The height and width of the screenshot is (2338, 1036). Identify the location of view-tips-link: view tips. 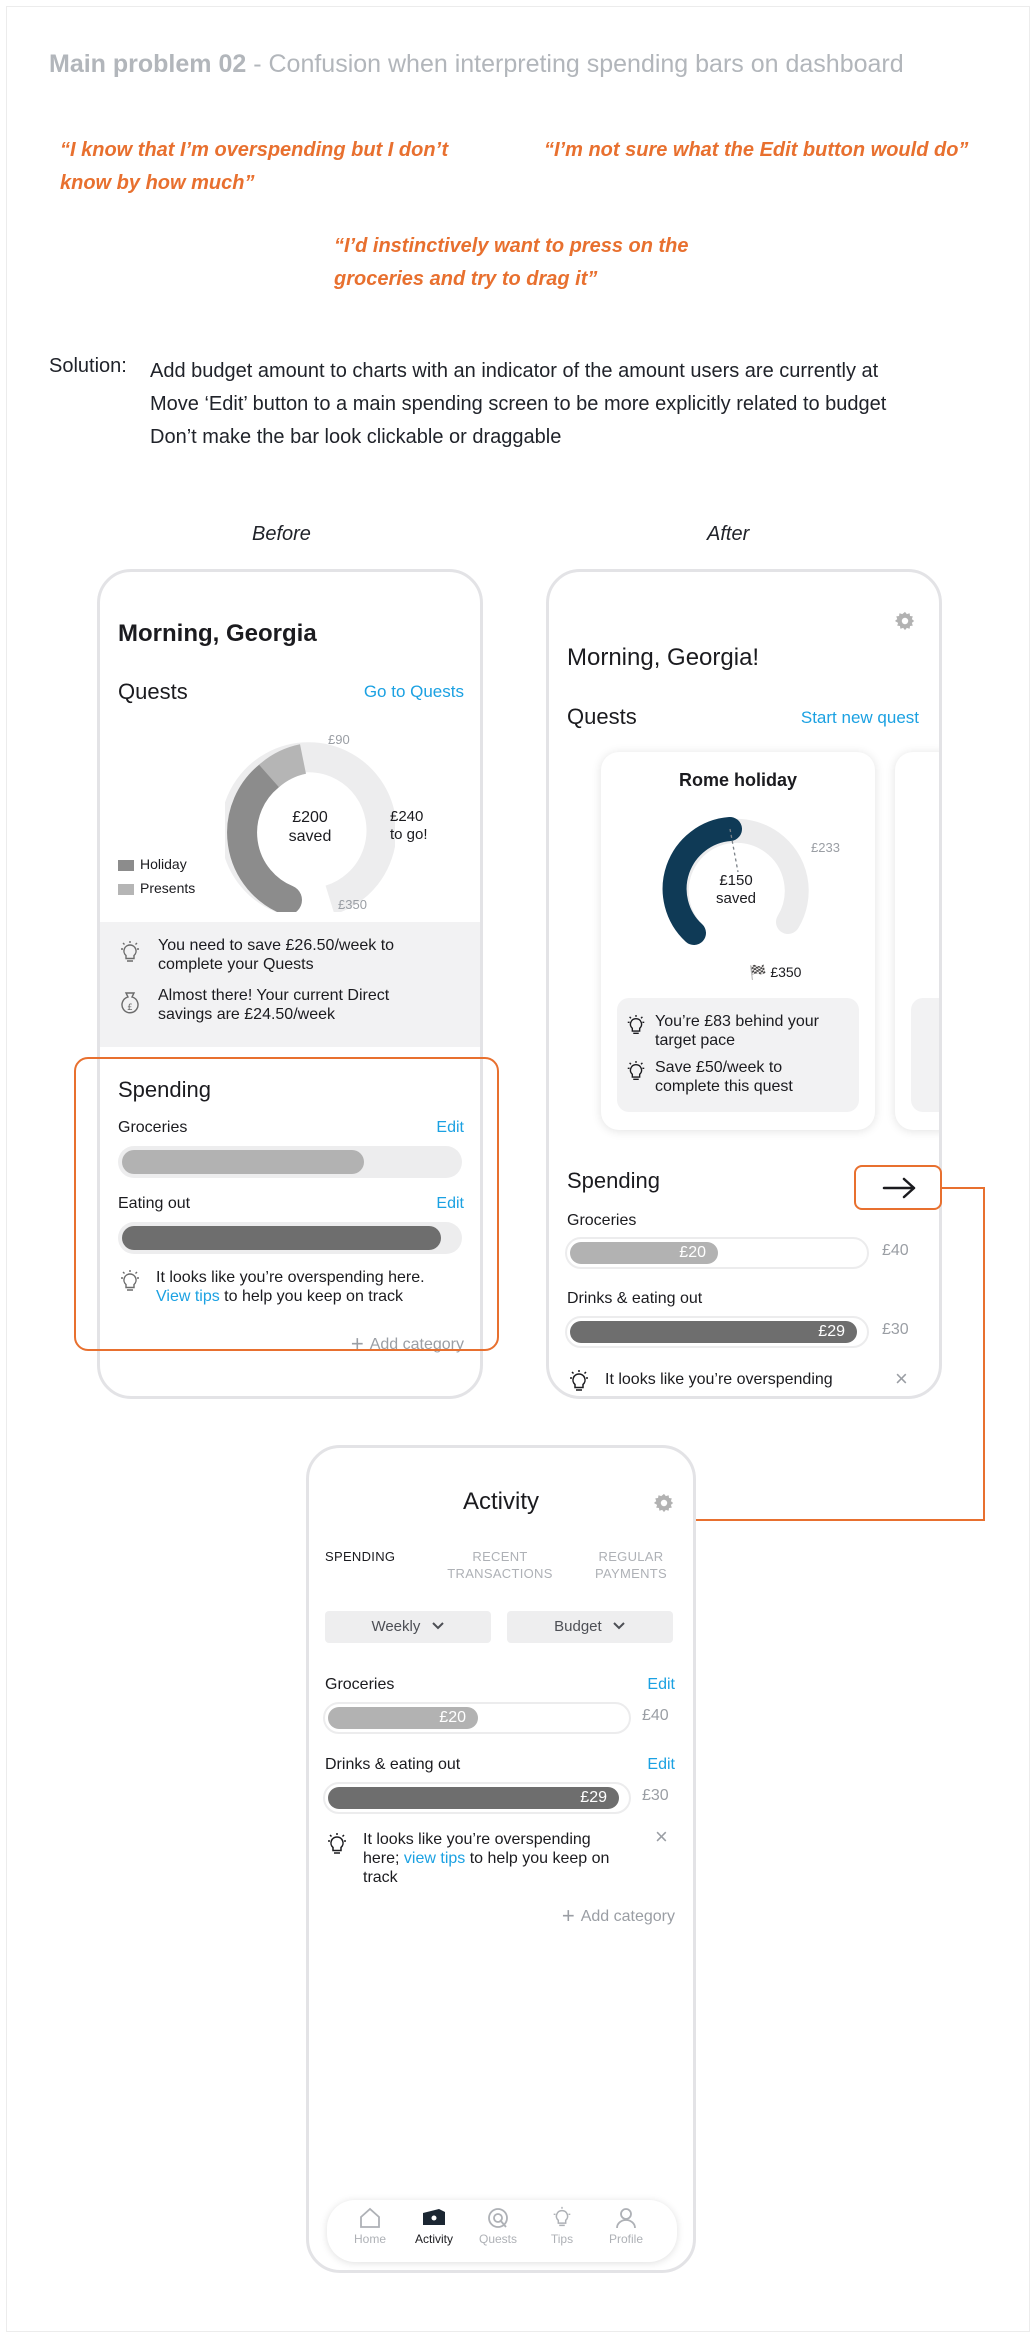
(434, 1858).